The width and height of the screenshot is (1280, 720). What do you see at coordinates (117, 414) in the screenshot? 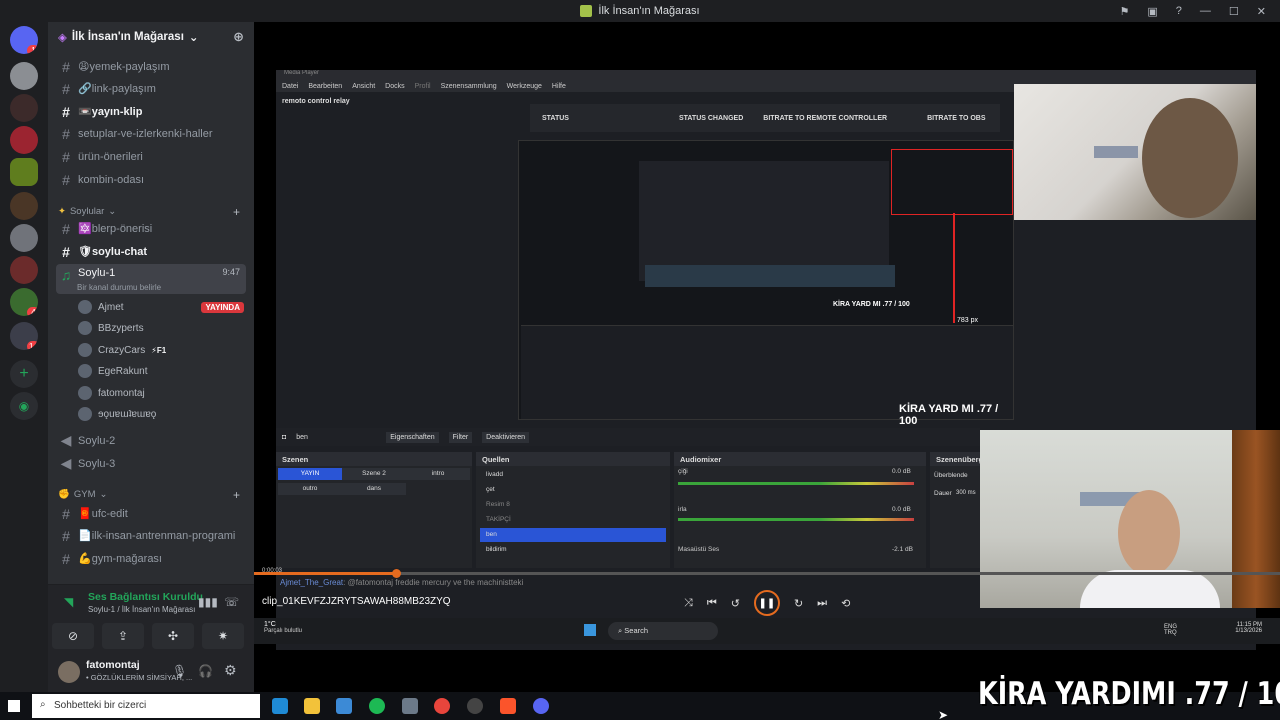
I see `voice-user: ɘǫuɐɯʇɐɯɐǫ` at bounding box center [117, 414].